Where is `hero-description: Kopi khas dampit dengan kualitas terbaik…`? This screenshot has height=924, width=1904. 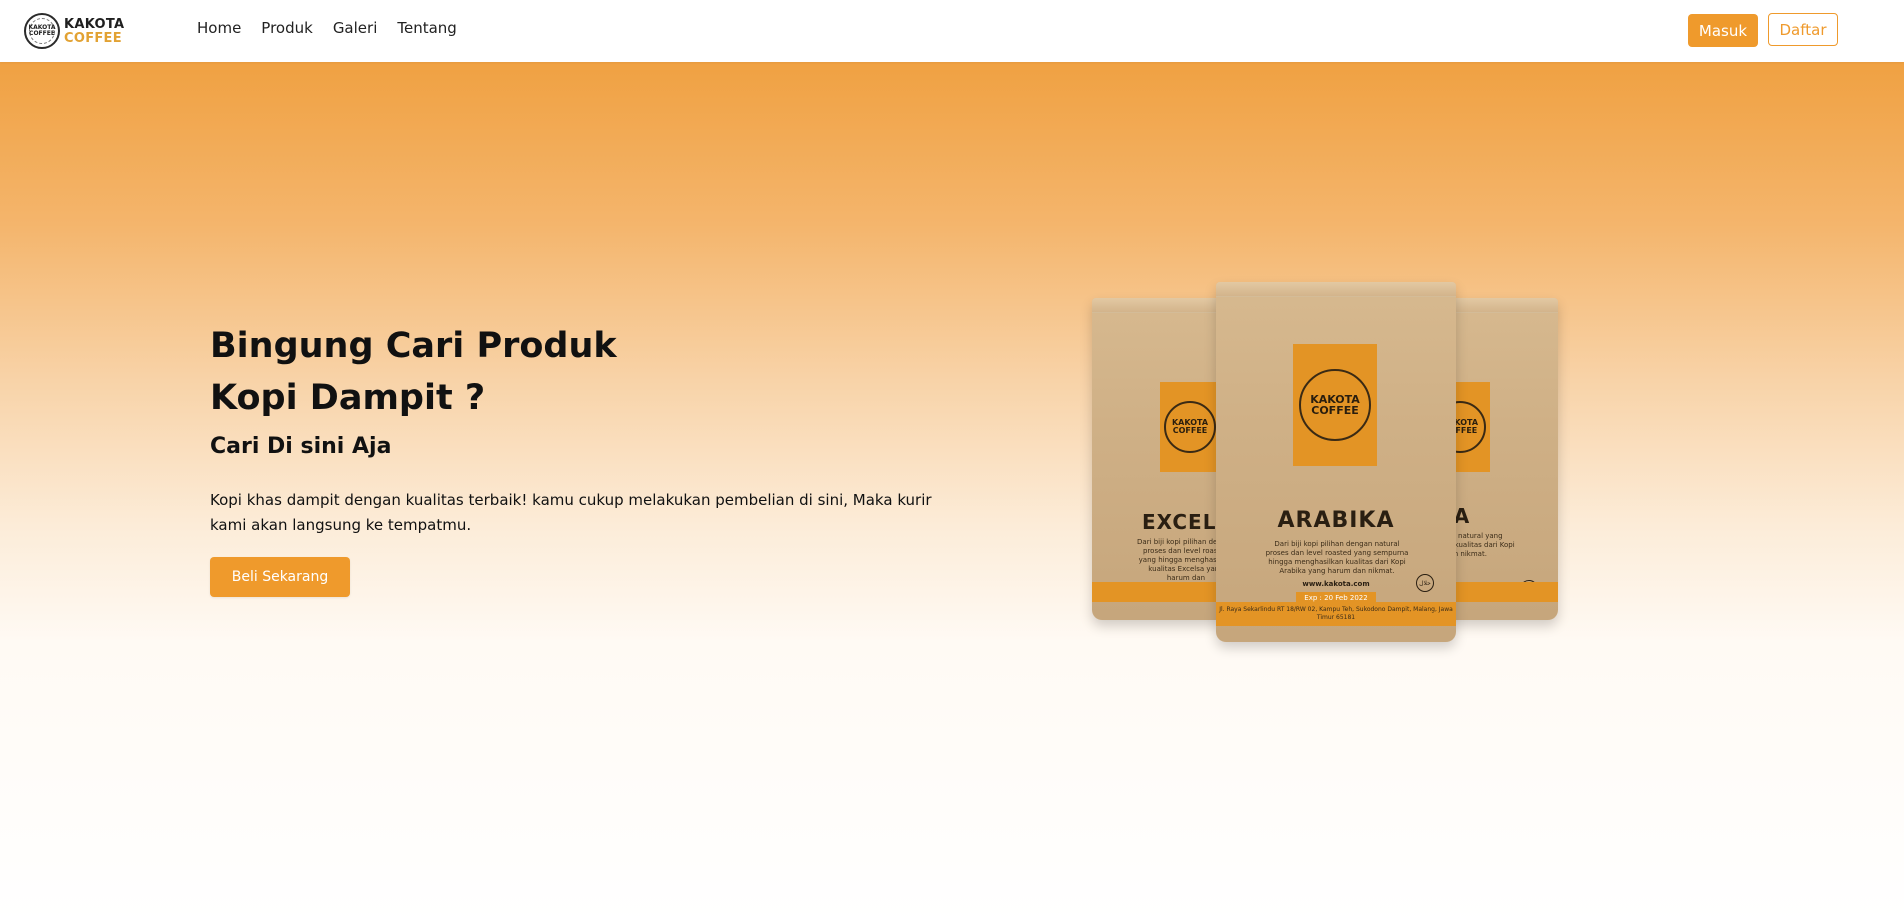 hero-description: Kopi khas dampit dengan kualitas terbaik… is located at coordinates (571, 512).